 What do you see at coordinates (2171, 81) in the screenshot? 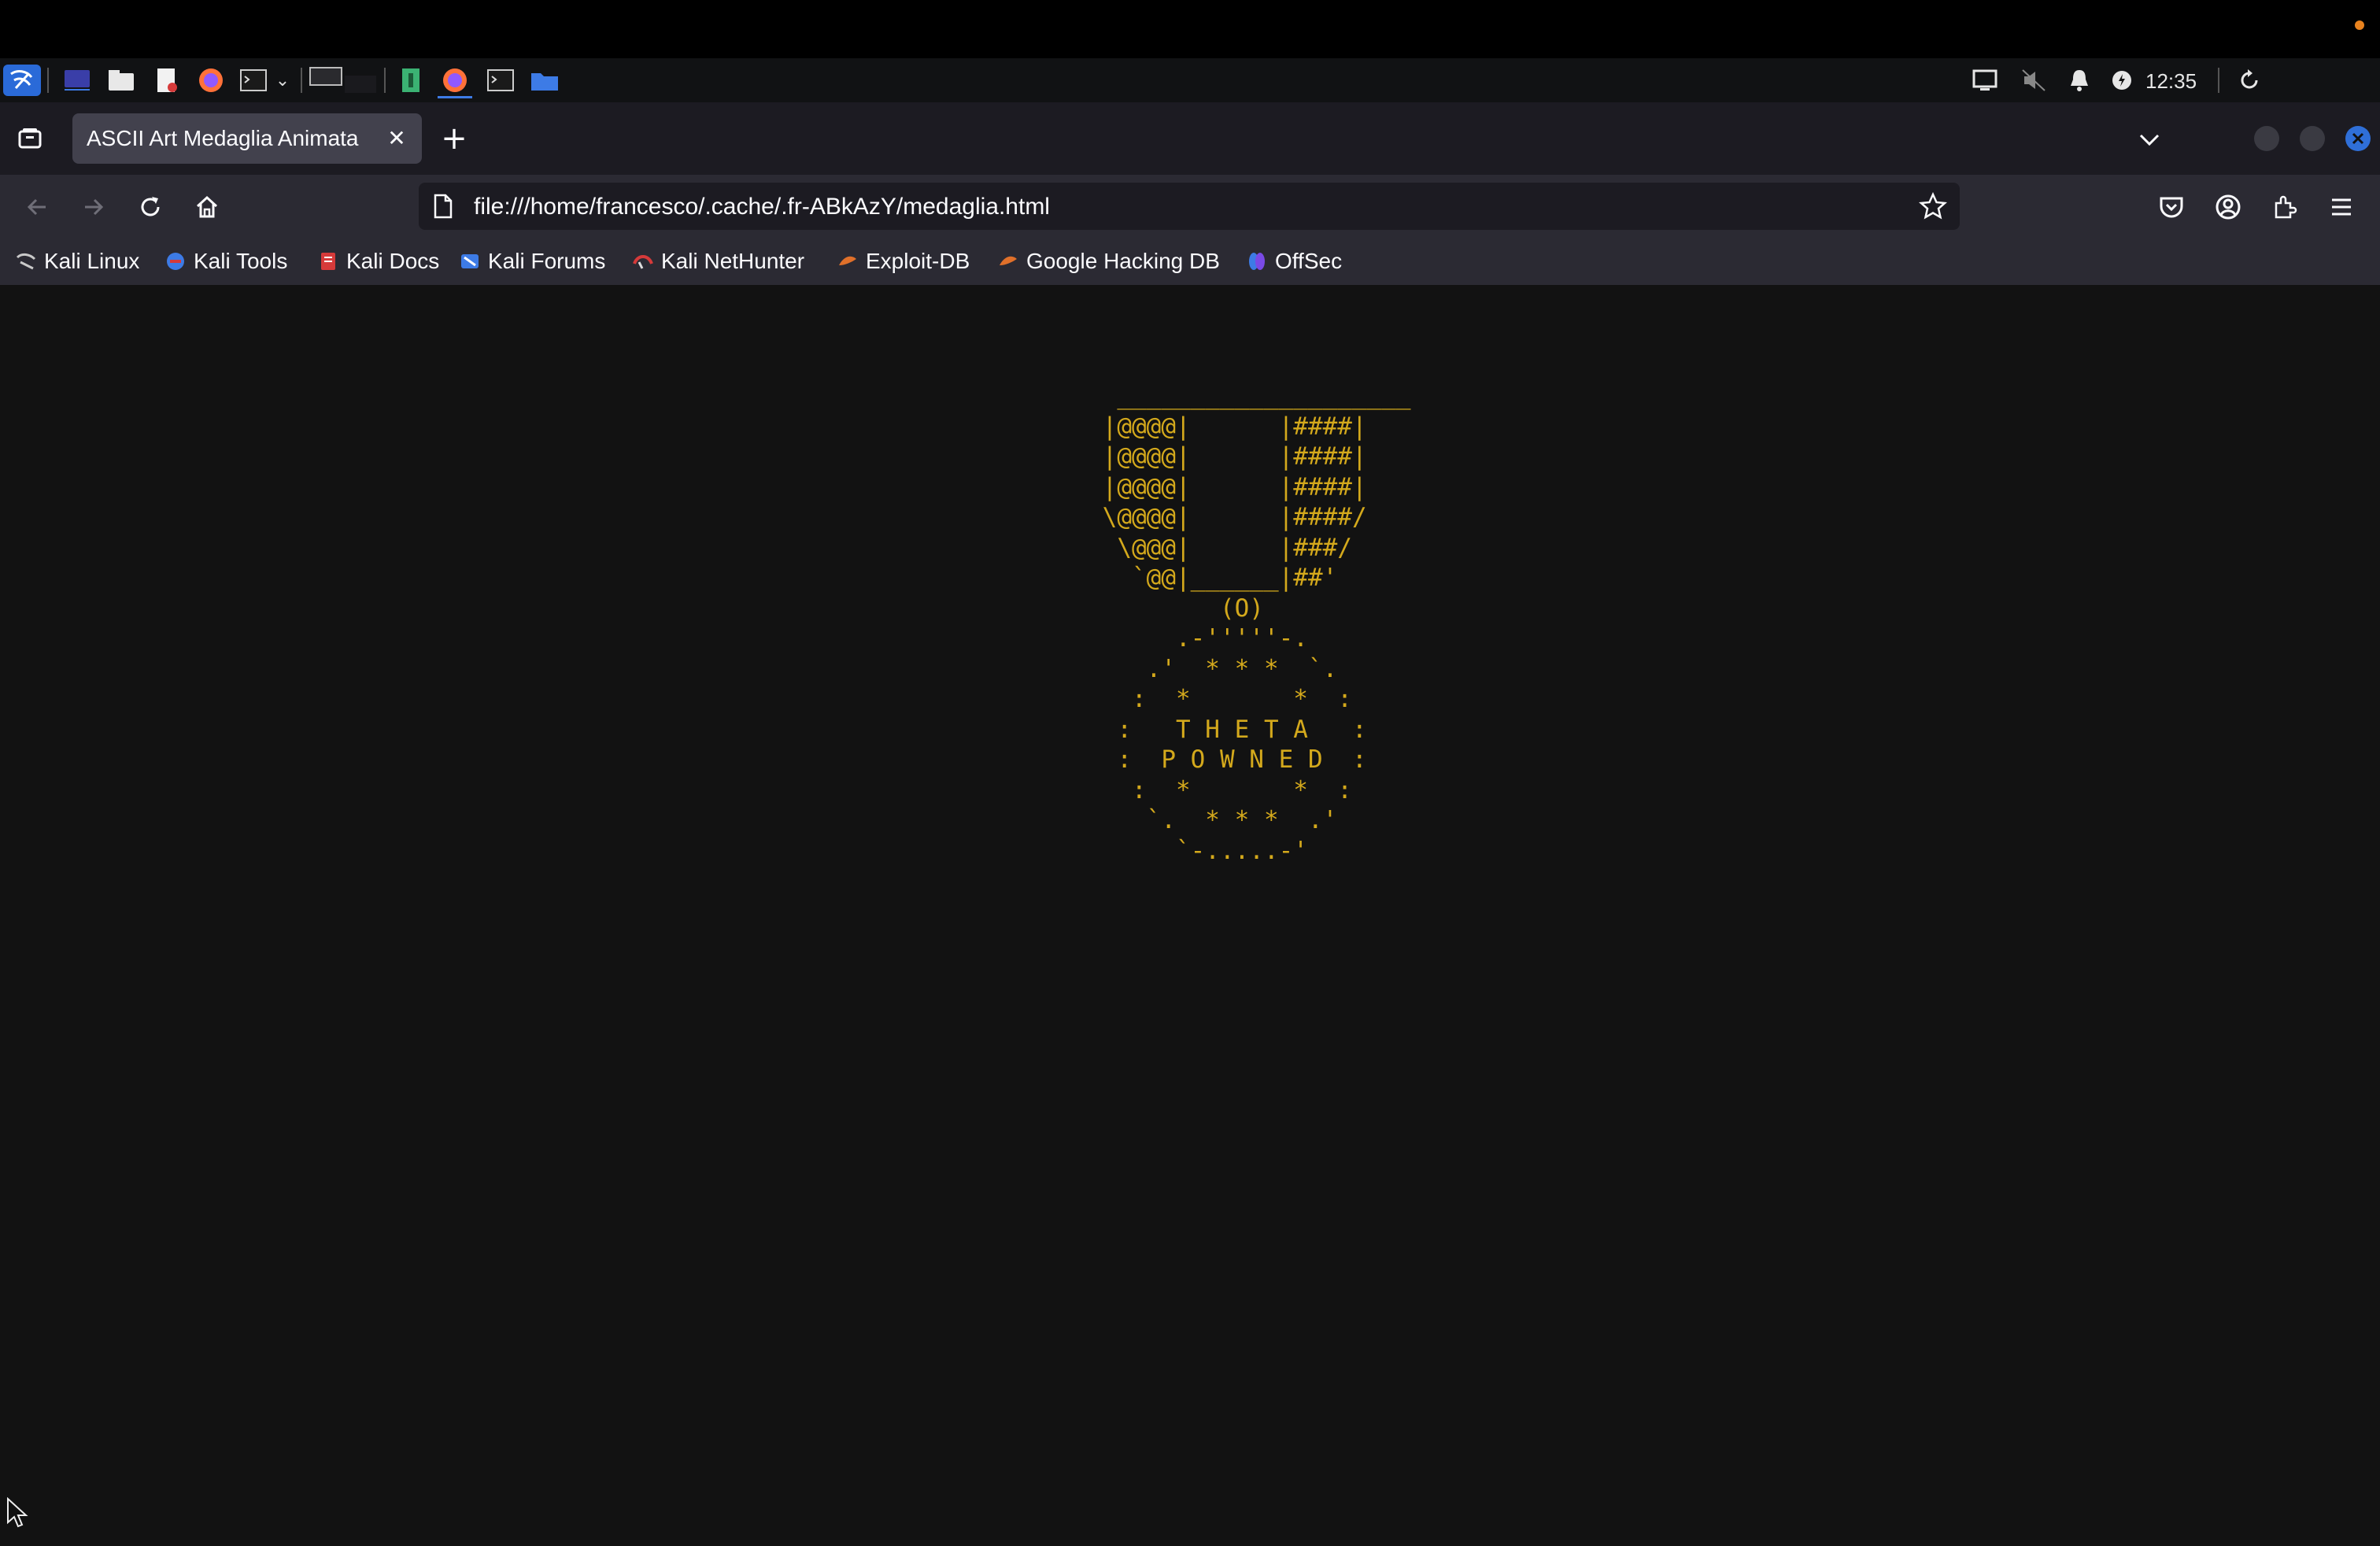
I see `panel-clock: 12:35` at bounding box center [2171, 81].